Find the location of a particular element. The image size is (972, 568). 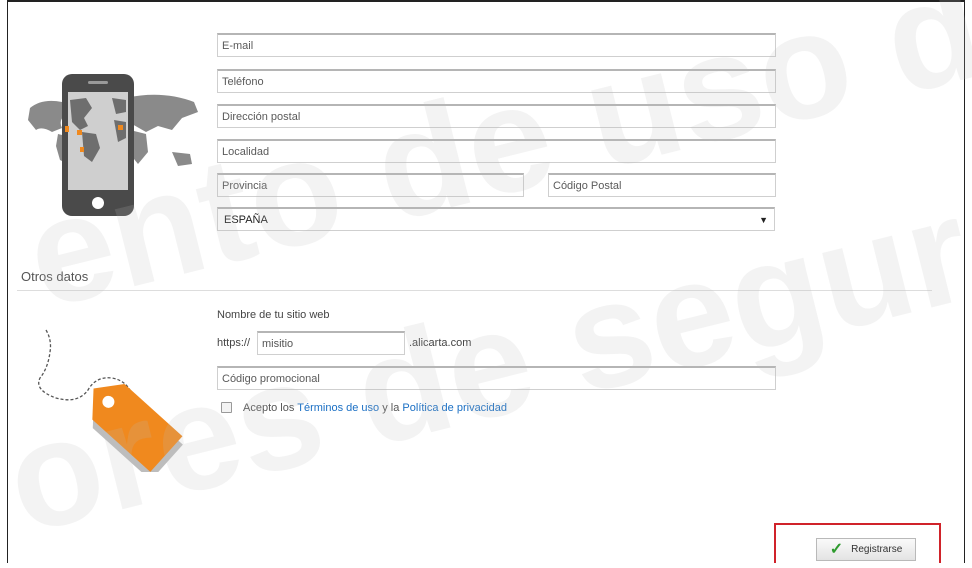

promo-code-field is located at coordinates (496, 378).